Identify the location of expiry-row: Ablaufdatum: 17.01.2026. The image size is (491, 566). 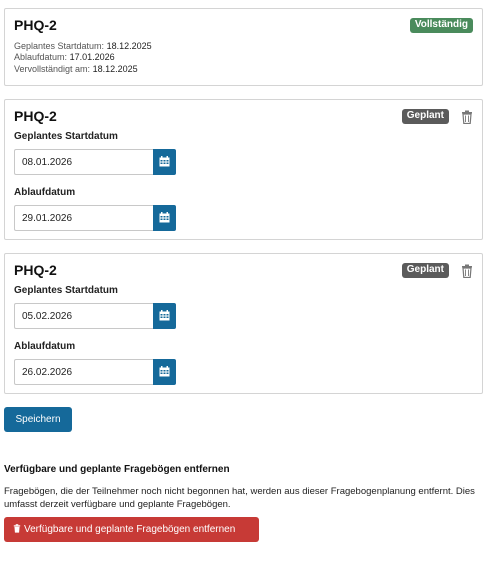
(64, 57).